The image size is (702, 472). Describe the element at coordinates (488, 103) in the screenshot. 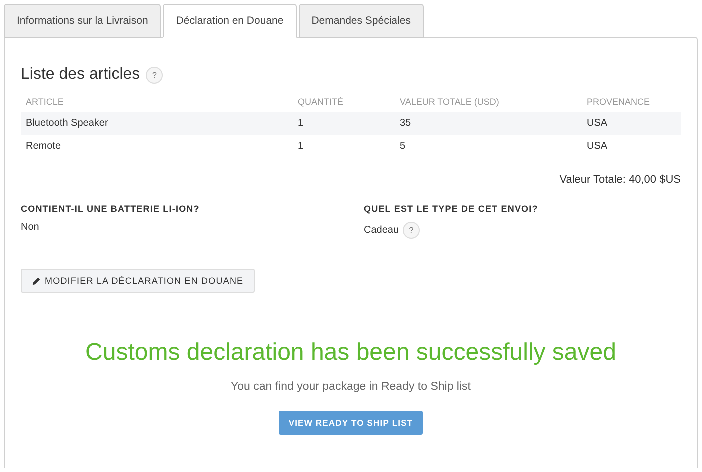

I see `column-header: VALEUR TOTALE (USD)` at that location.